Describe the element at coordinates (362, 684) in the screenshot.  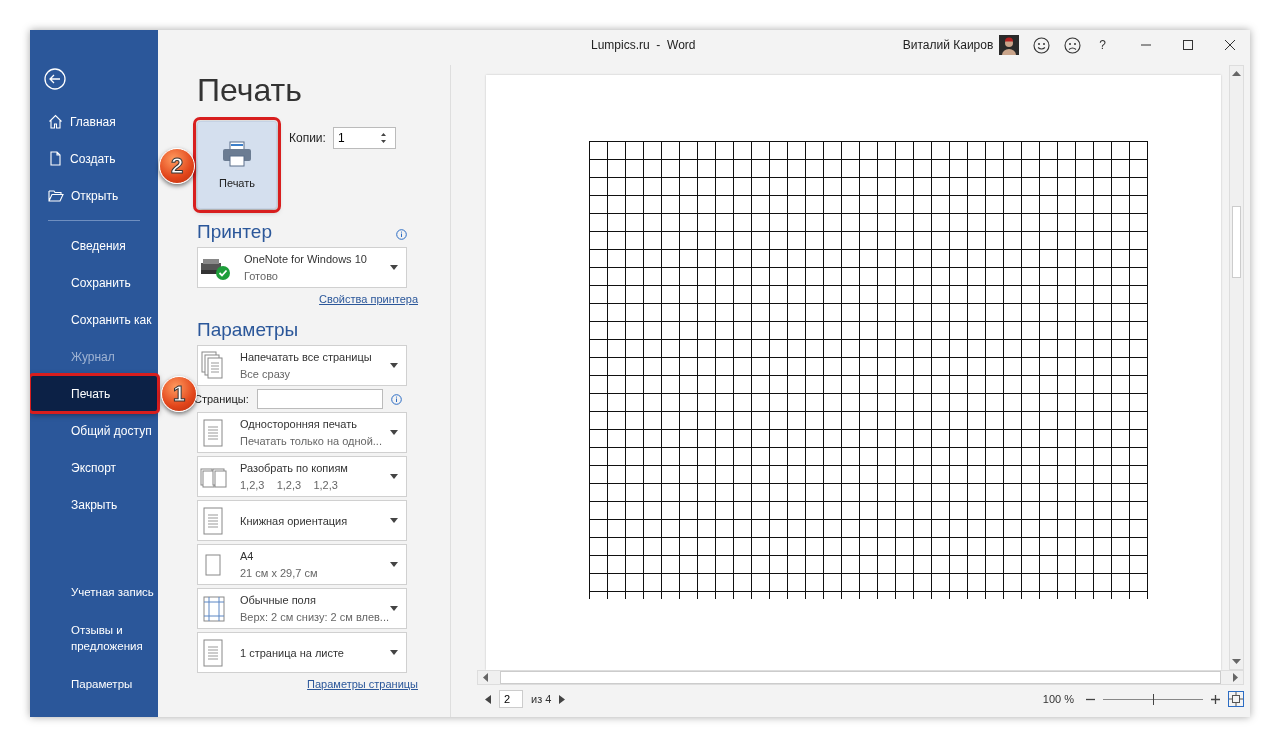
I see `page-setup-link: Параметры страницы` at that location.